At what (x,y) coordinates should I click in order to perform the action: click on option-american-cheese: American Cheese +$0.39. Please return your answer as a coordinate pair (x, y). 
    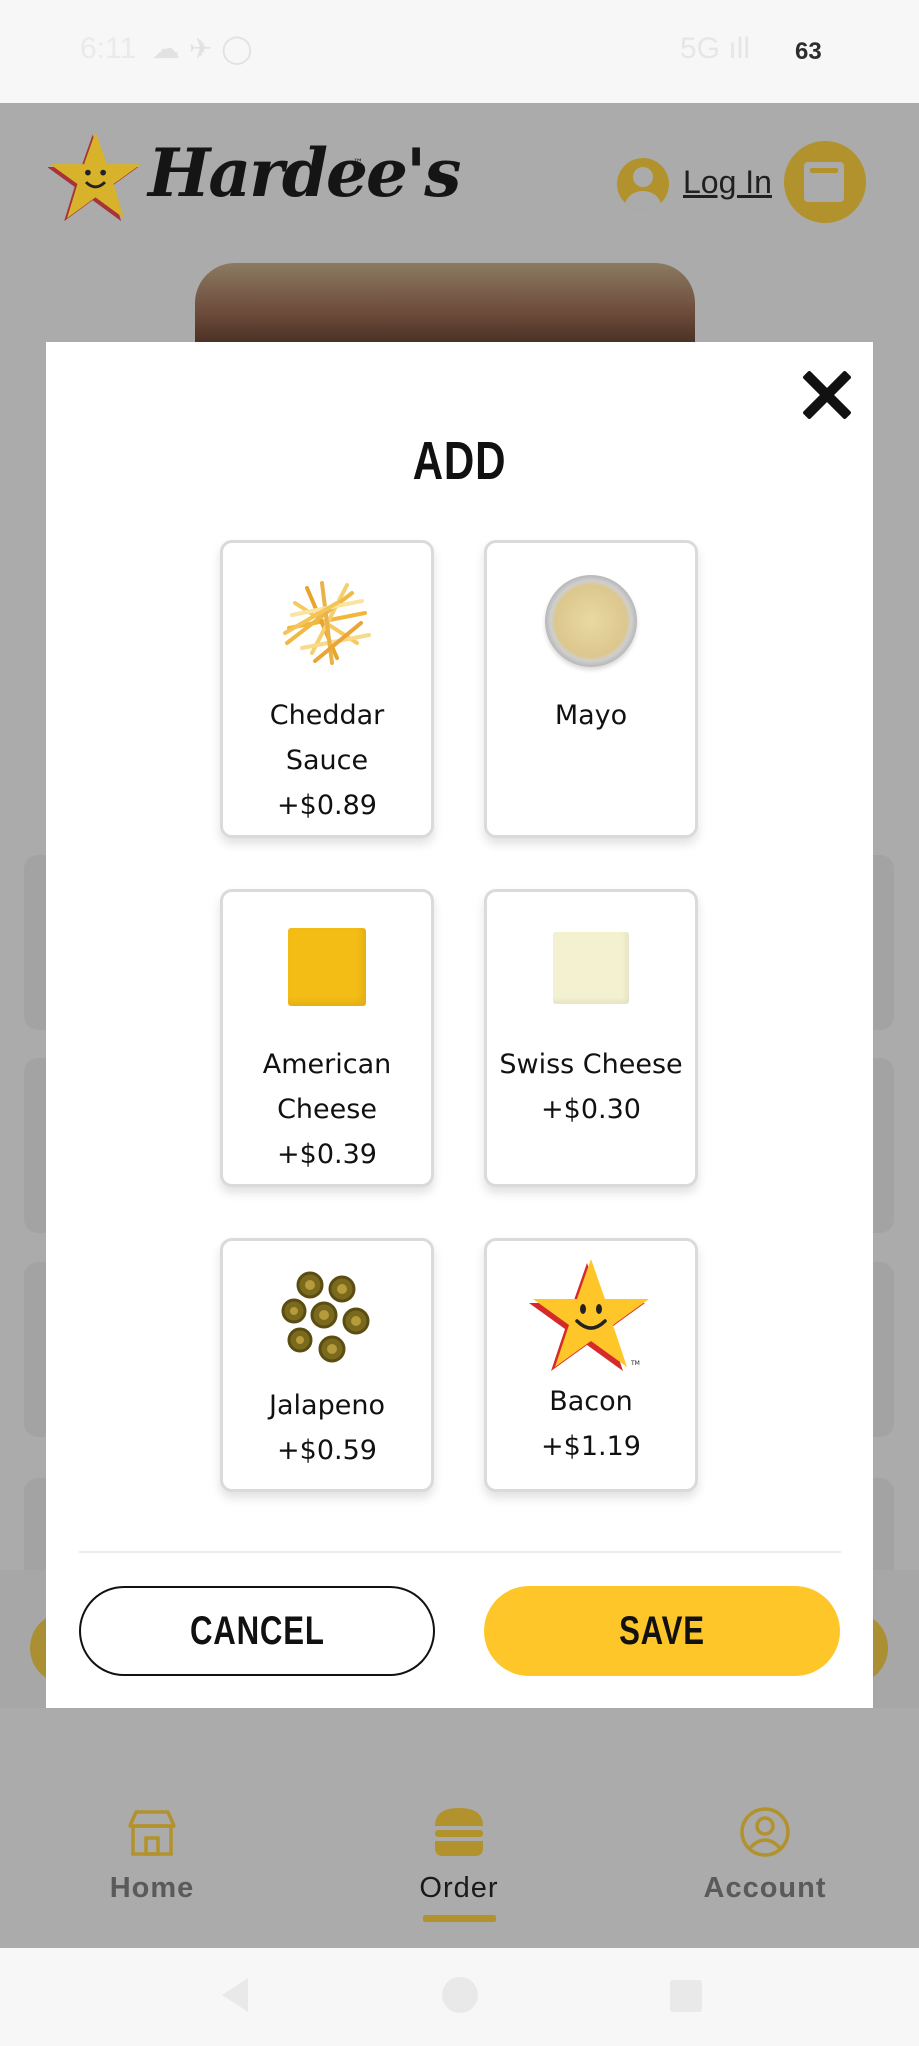
    Looking at the image, I should click on (327, 1038).